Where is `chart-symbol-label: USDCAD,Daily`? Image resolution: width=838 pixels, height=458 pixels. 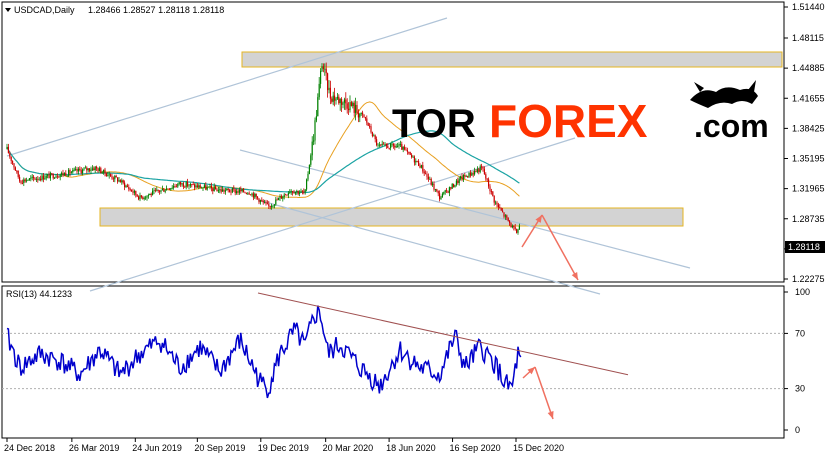 chart-symbol-label: USDCAD,Daily is located at coordinates (44, 10).